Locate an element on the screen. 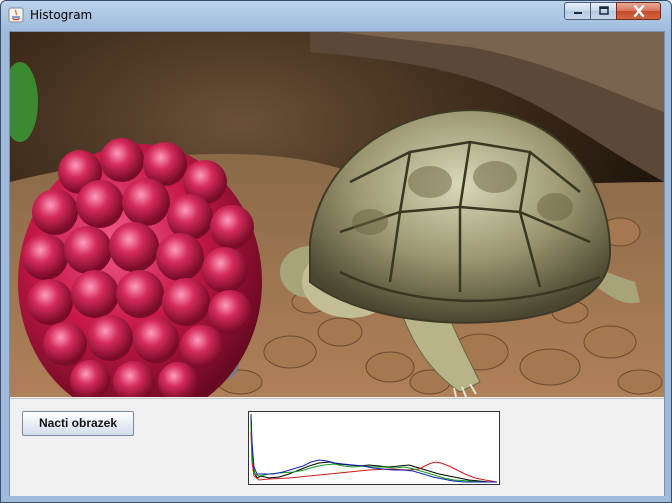 This screenshot has width=672, height=503. minimize-icon is located at coordinates (577, 13).